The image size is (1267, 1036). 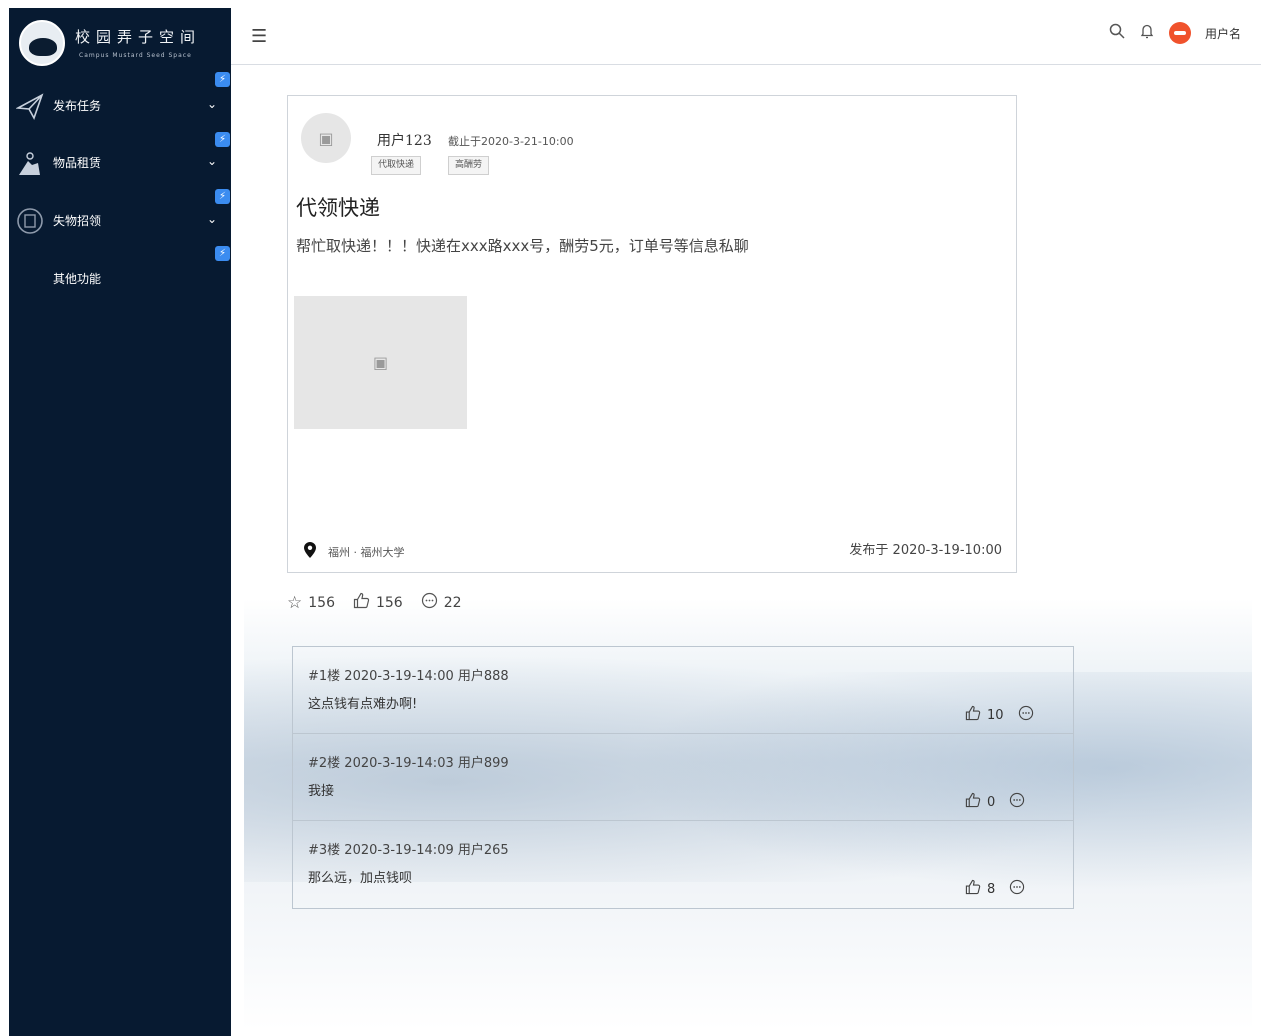 I want to click on avatar, so click(x=1179, y=33).